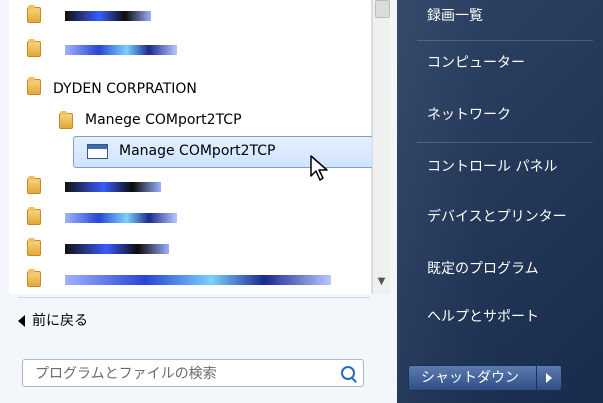 The width and height of the screenshot is (603, 403). I want to click on selected-program-item: Manage COMport2TCP, so click(226, 152).